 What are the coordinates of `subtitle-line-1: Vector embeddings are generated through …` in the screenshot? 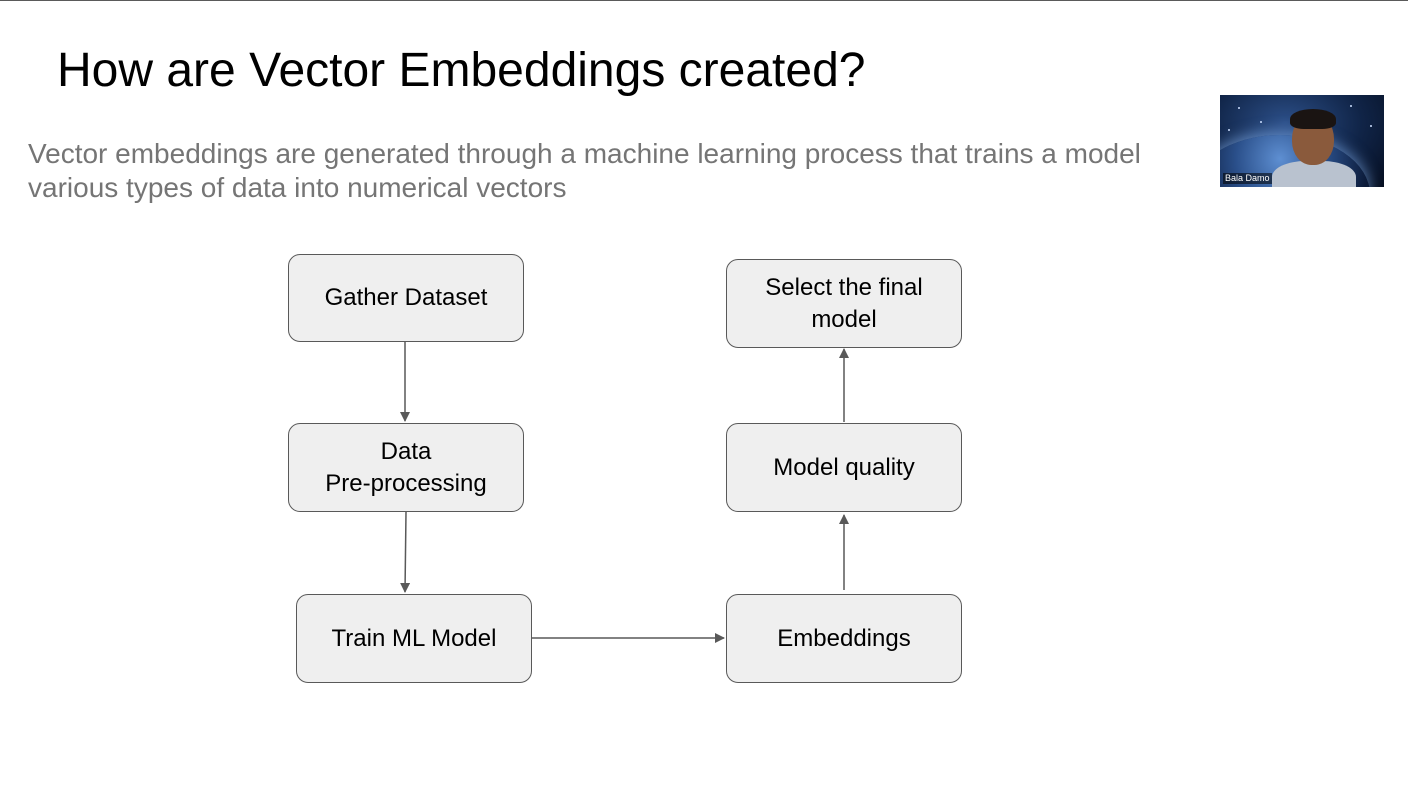 It's located at (584, 153).